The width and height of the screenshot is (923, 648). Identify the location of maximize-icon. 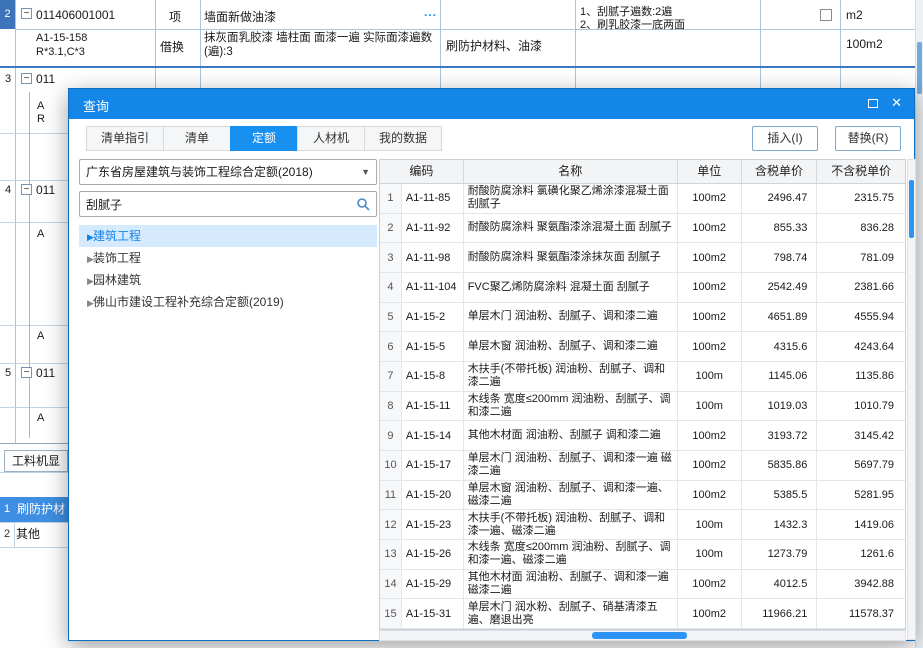
(873, 103).